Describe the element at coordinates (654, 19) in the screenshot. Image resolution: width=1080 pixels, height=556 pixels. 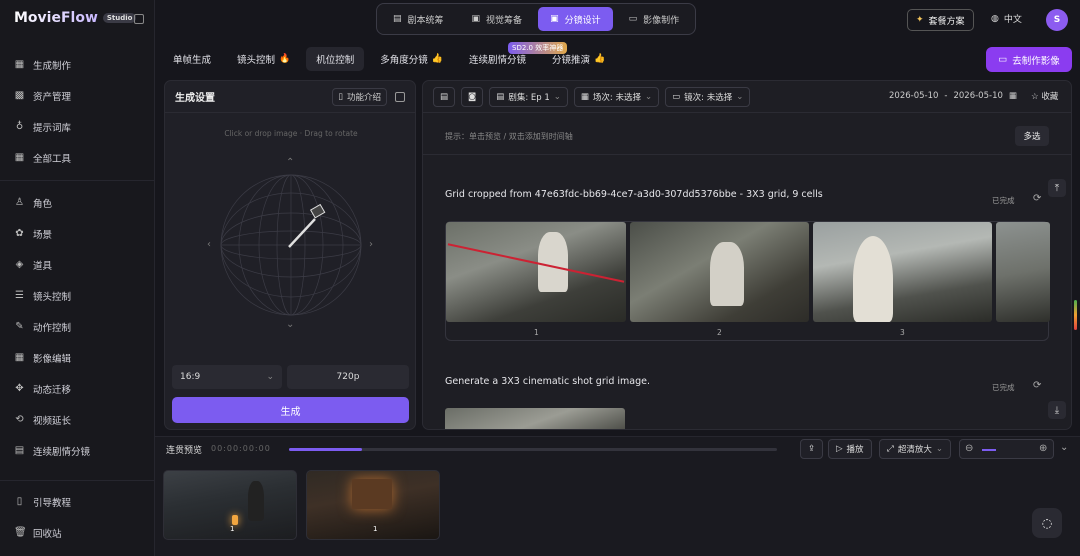
I see `tab-production: ▭ 影像制作` at that location.